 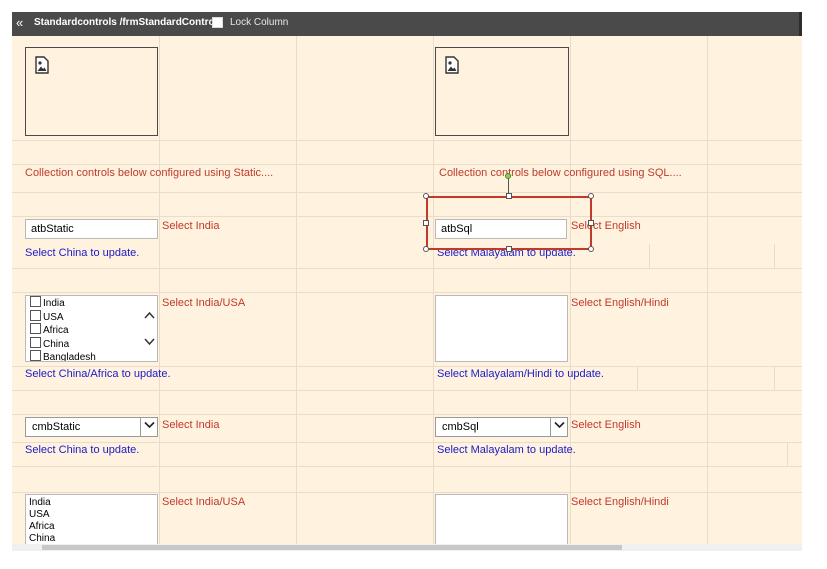 What do you see at coordinates (56, 344) in the screenshot?
I see `checklist-item-label: China` at bounding box center [56, 344].